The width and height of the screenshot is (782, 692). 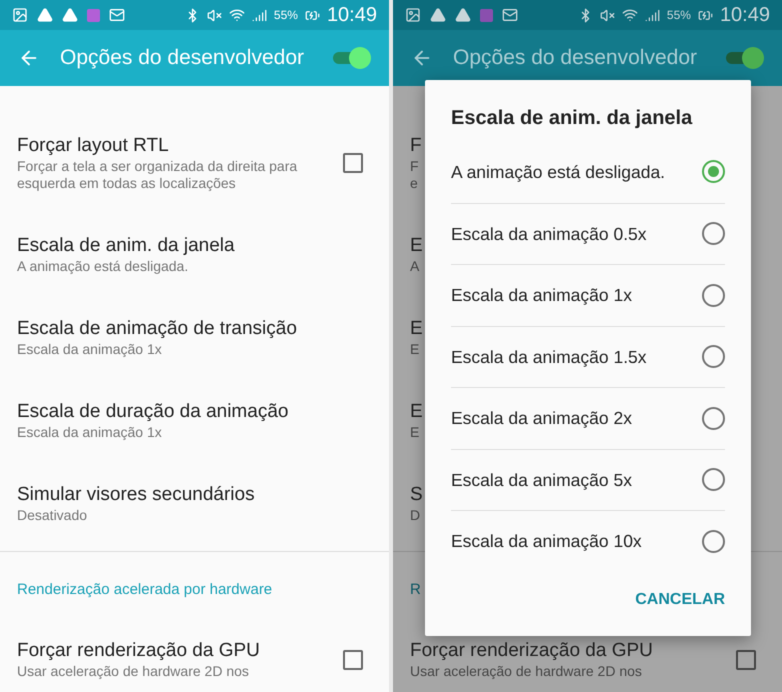 I want to click on radio-option: Escala da animação 0.5x, so click(x=588, y=233).